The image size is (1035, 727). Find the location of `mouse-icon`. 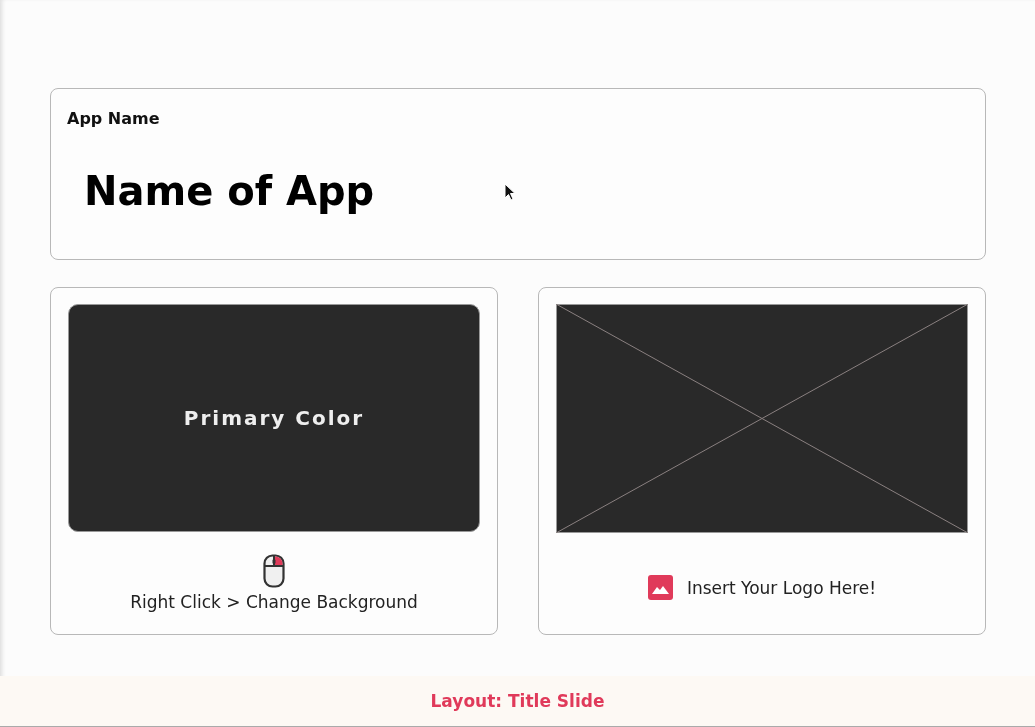

mouse-icon is located at coordinates (274, 571).